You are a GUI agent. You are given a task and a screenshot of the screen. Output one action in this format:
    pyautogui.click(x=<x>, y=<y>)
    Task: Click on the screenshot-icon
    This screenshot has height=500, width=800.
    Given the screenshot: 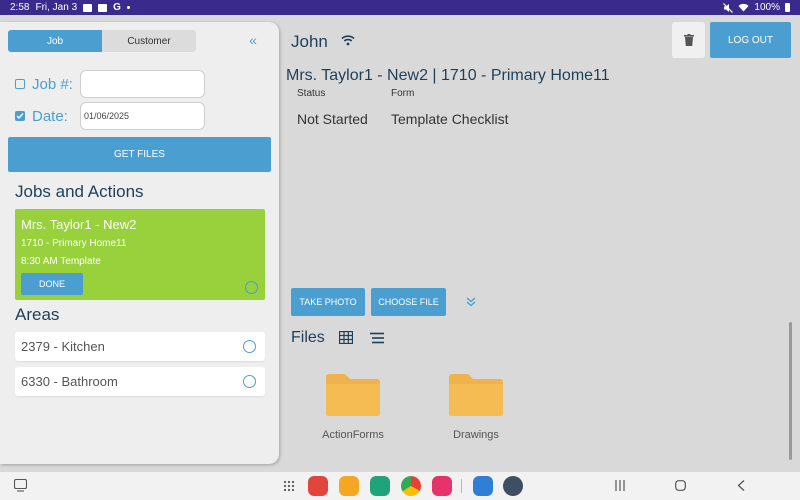 What is the action you would take?
    pyautogui.click(x=20, y=485)
    